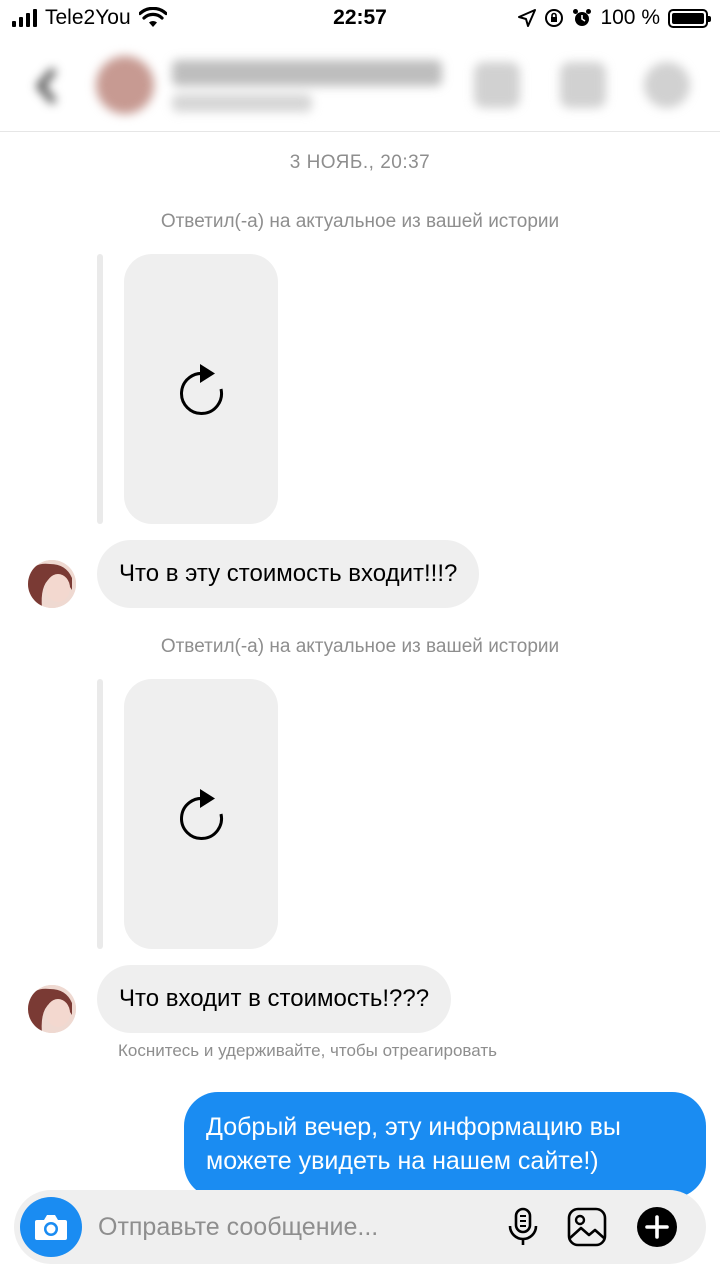 This screenshot has height=1280, width=720. What do you see at coordinates (667, 85) in the screenshot?
I see `info-icon` at bounding box center [667, 85].